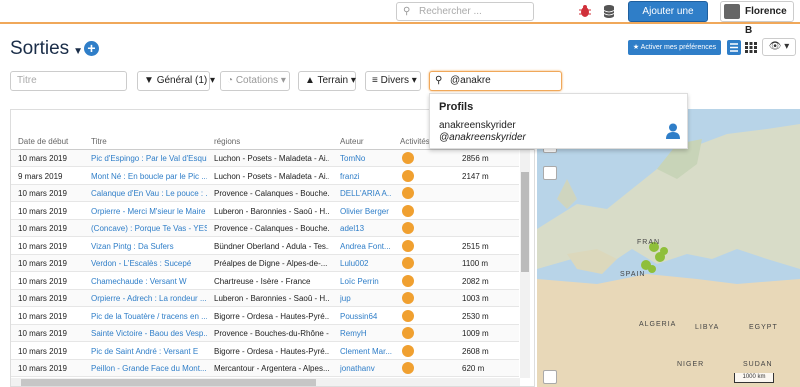 This screenshot has height=387, width=800. Describe the element at coordinates (176, 81) in the screenshot. I see `general-filter-button: ▼ Général (1) ▾` at that location.